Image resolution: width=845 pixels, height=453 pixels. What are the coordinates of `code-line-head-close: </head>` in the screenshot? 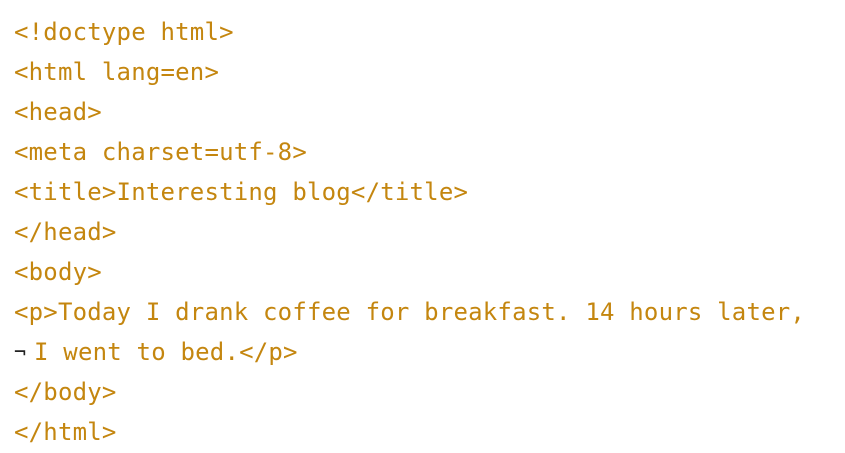 It's located at (65, 232).